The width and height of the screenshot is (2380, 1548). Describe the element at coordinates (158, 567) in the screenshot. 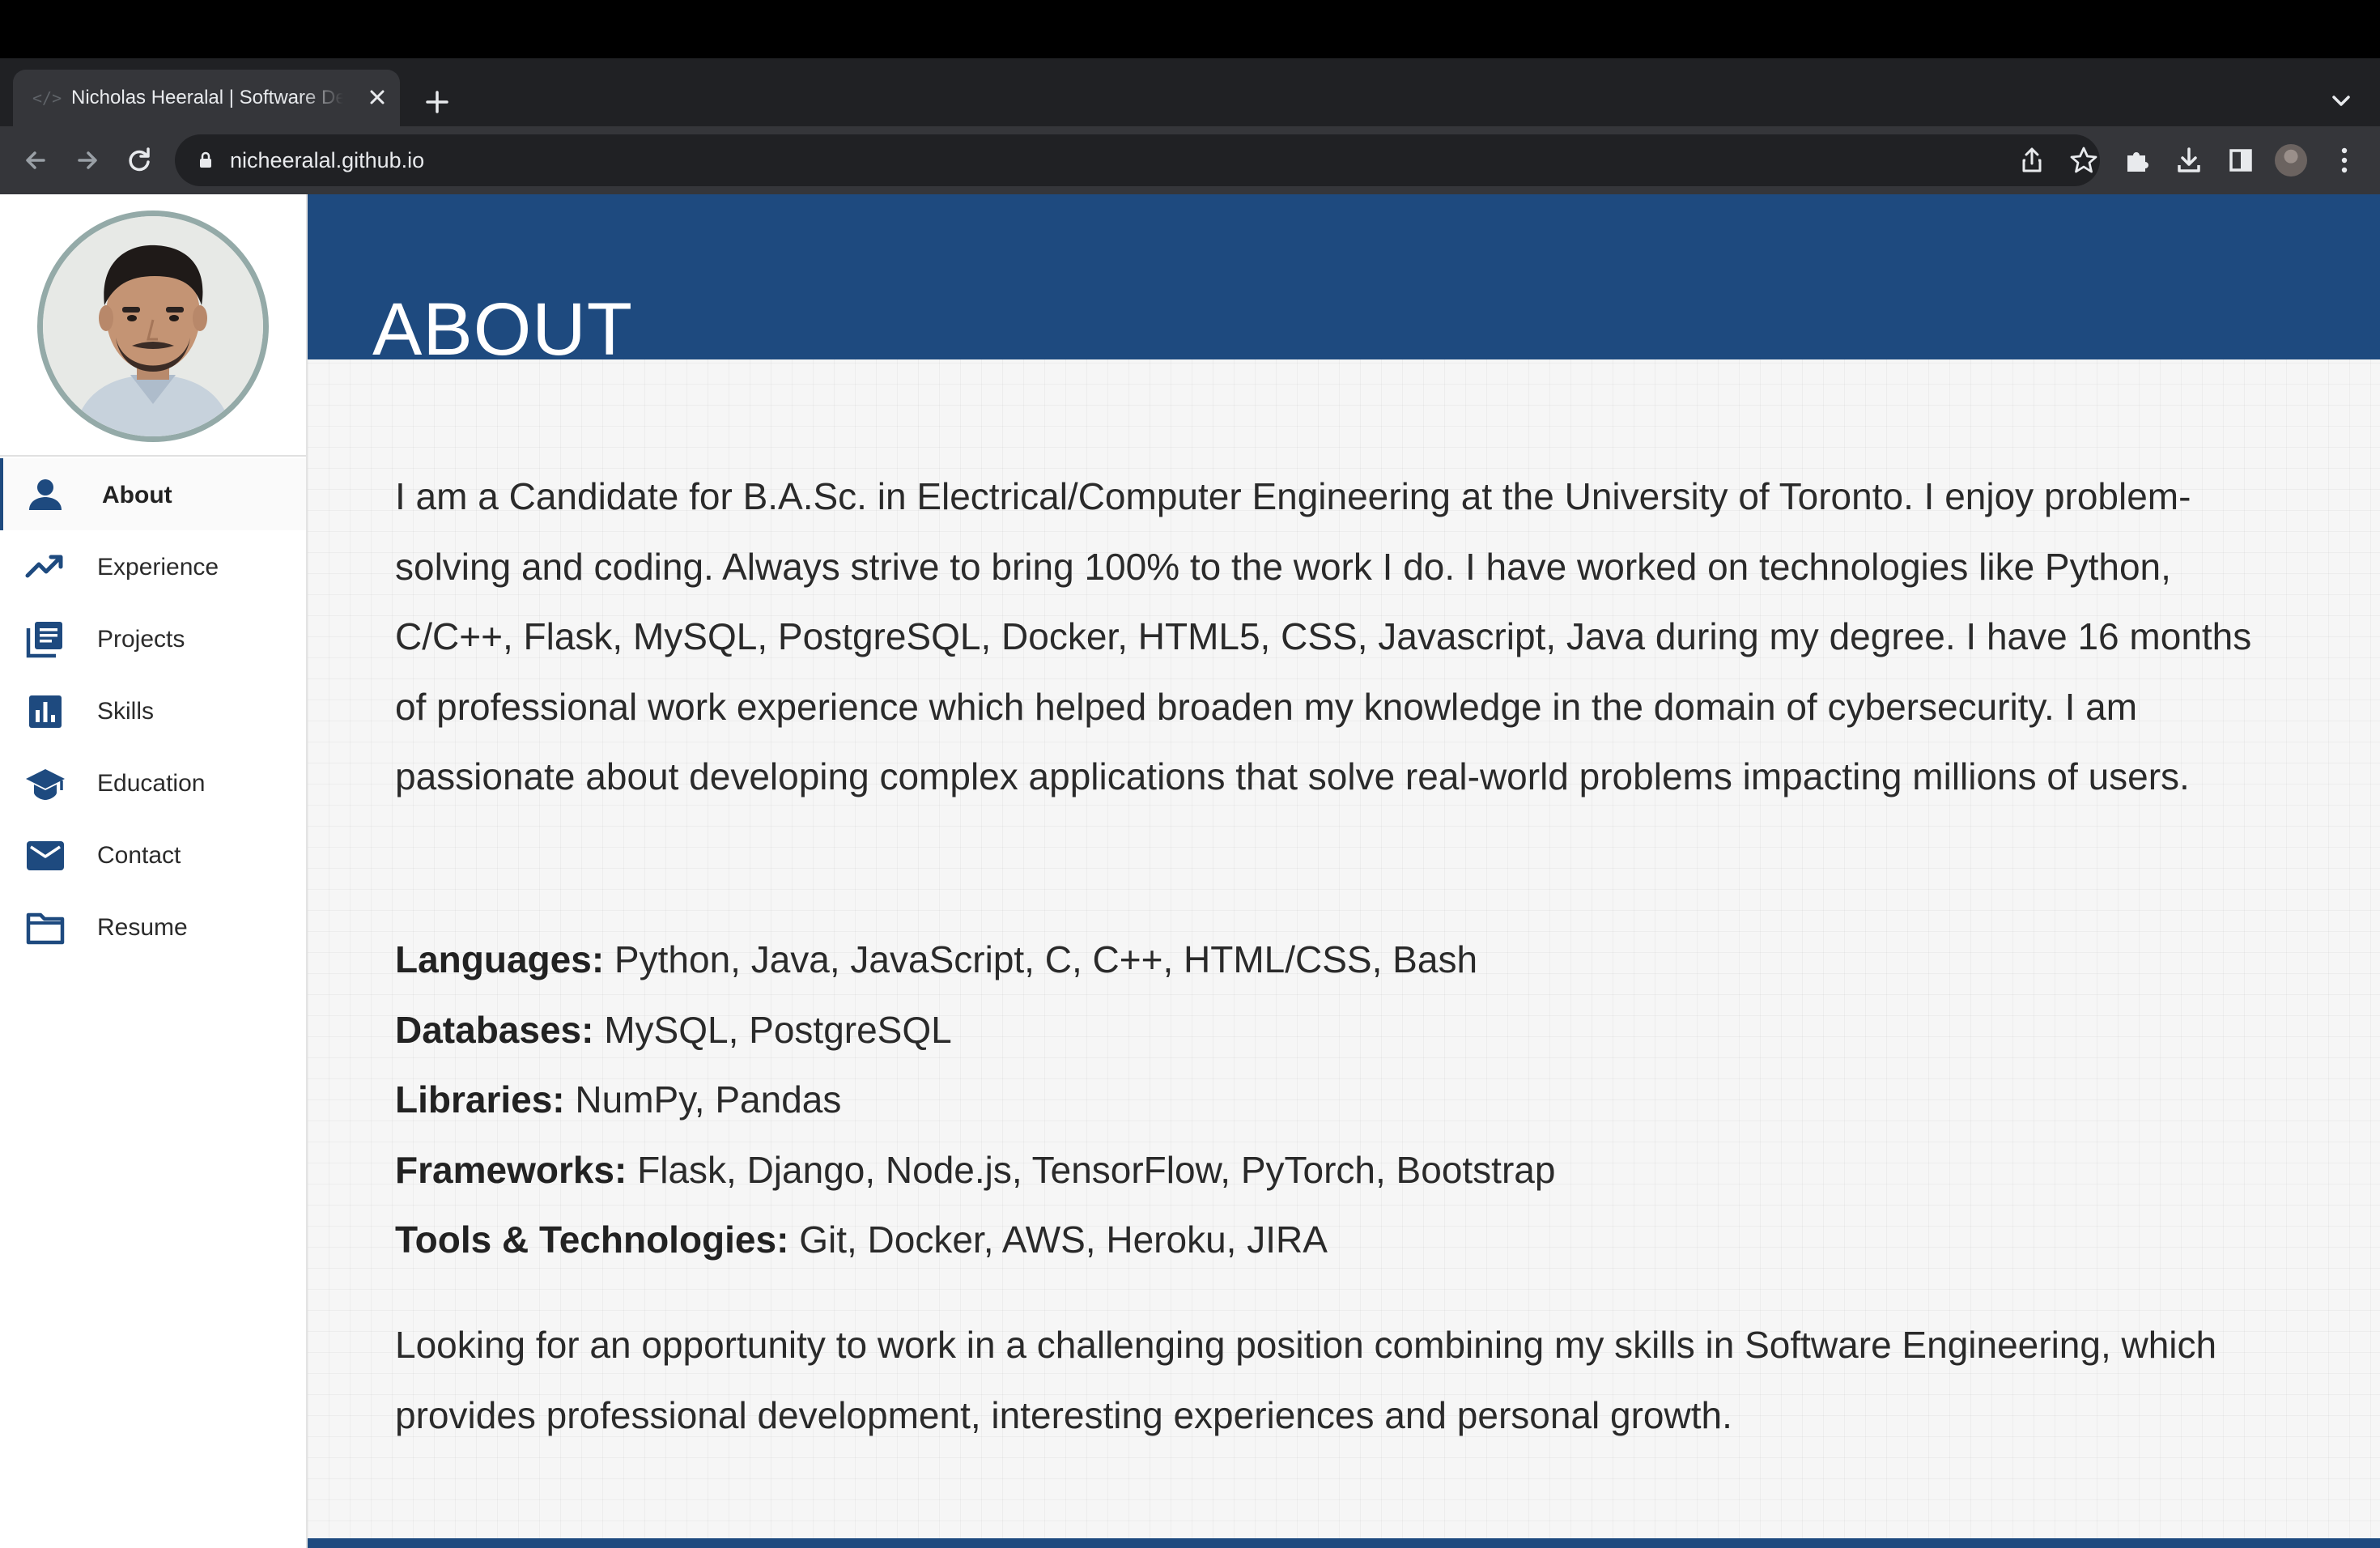

I see `sidebar-item-label: Experience` at that location.